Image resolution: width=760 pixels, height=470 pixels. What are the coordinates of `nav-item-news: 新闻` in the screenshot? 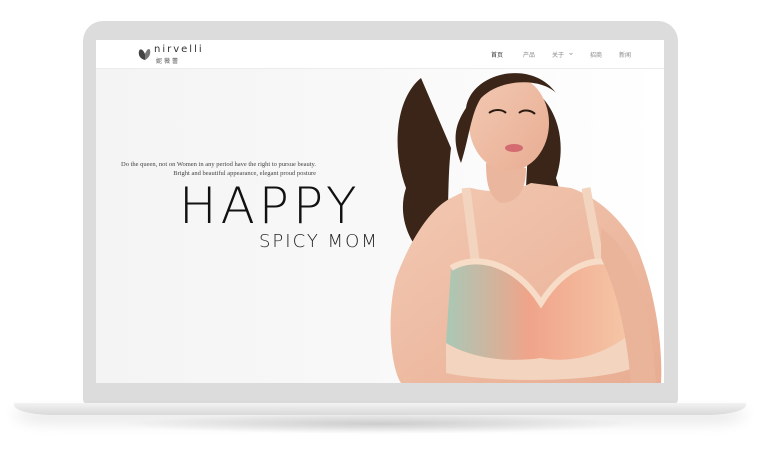 It's located at (625, 54).